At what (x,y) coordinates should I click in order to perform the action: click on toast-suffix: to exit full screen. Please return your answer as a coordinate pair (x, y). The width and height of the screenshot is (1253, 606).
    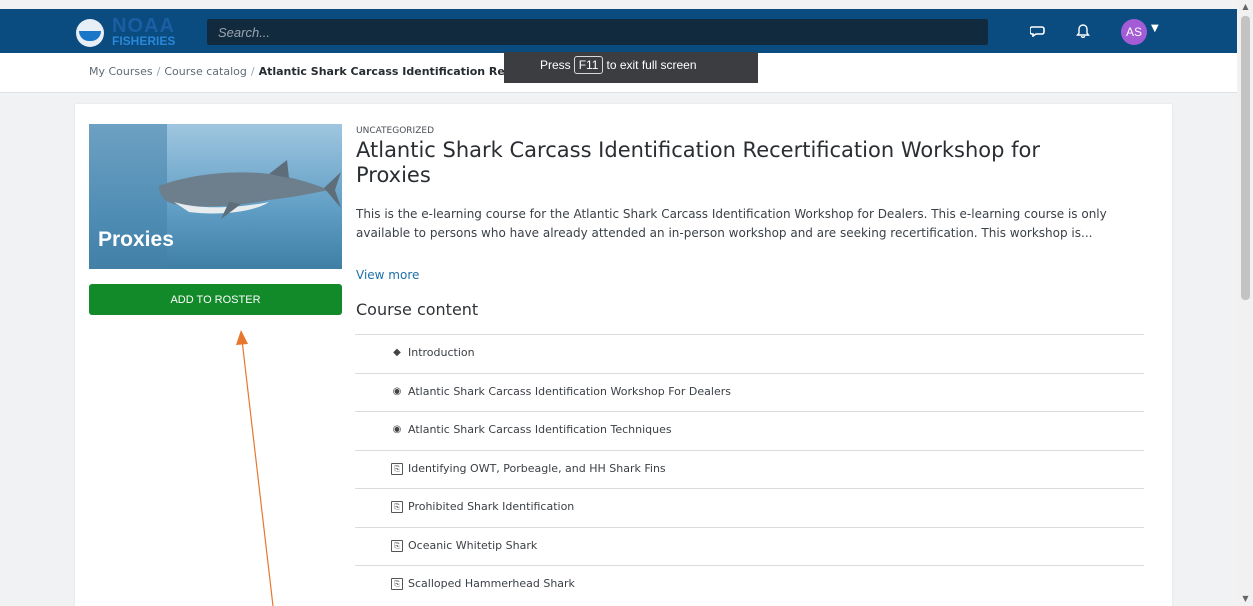
    Looking at the image, I should click on (651, 65).